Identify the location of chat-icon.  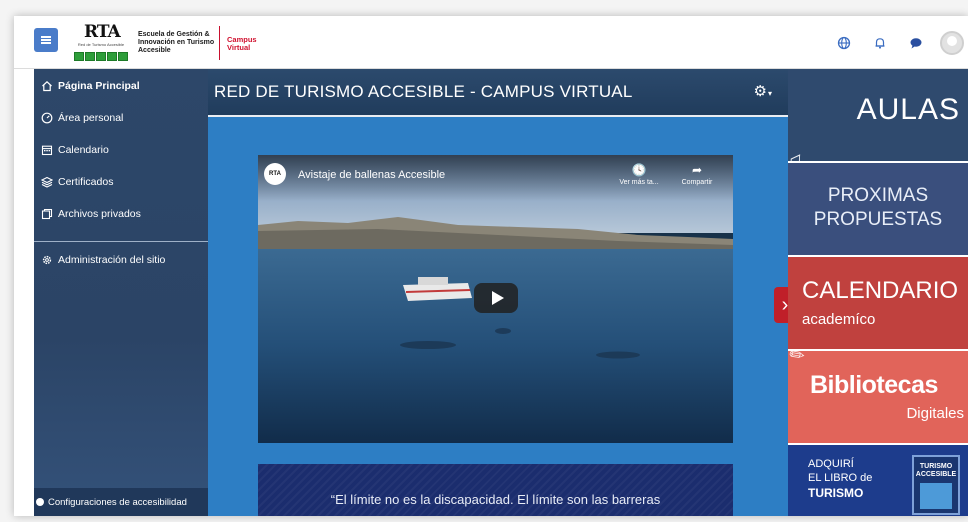
(916, 43).